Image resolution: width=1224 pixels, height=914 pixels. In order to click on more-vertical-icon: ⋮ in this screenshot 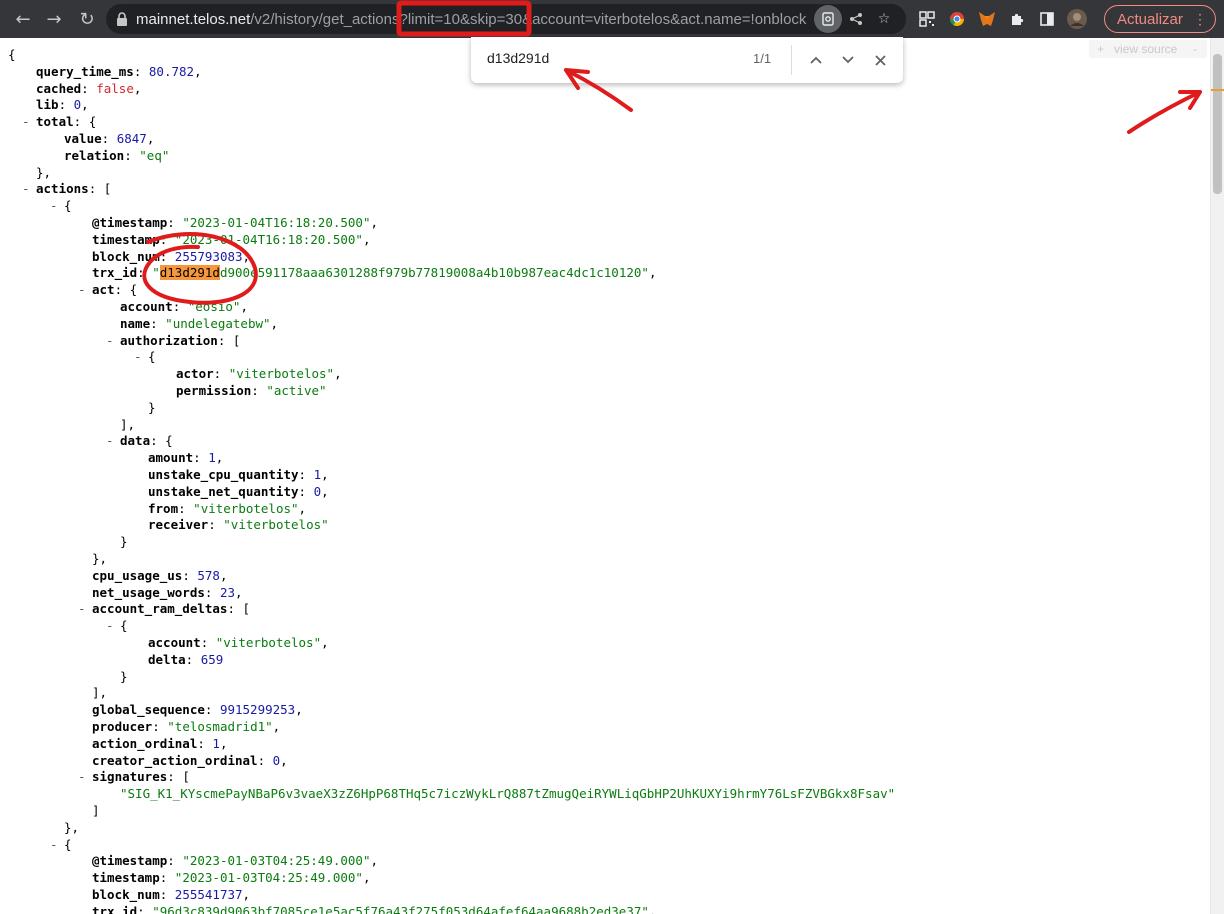, I will do `click(1200, 19)`.